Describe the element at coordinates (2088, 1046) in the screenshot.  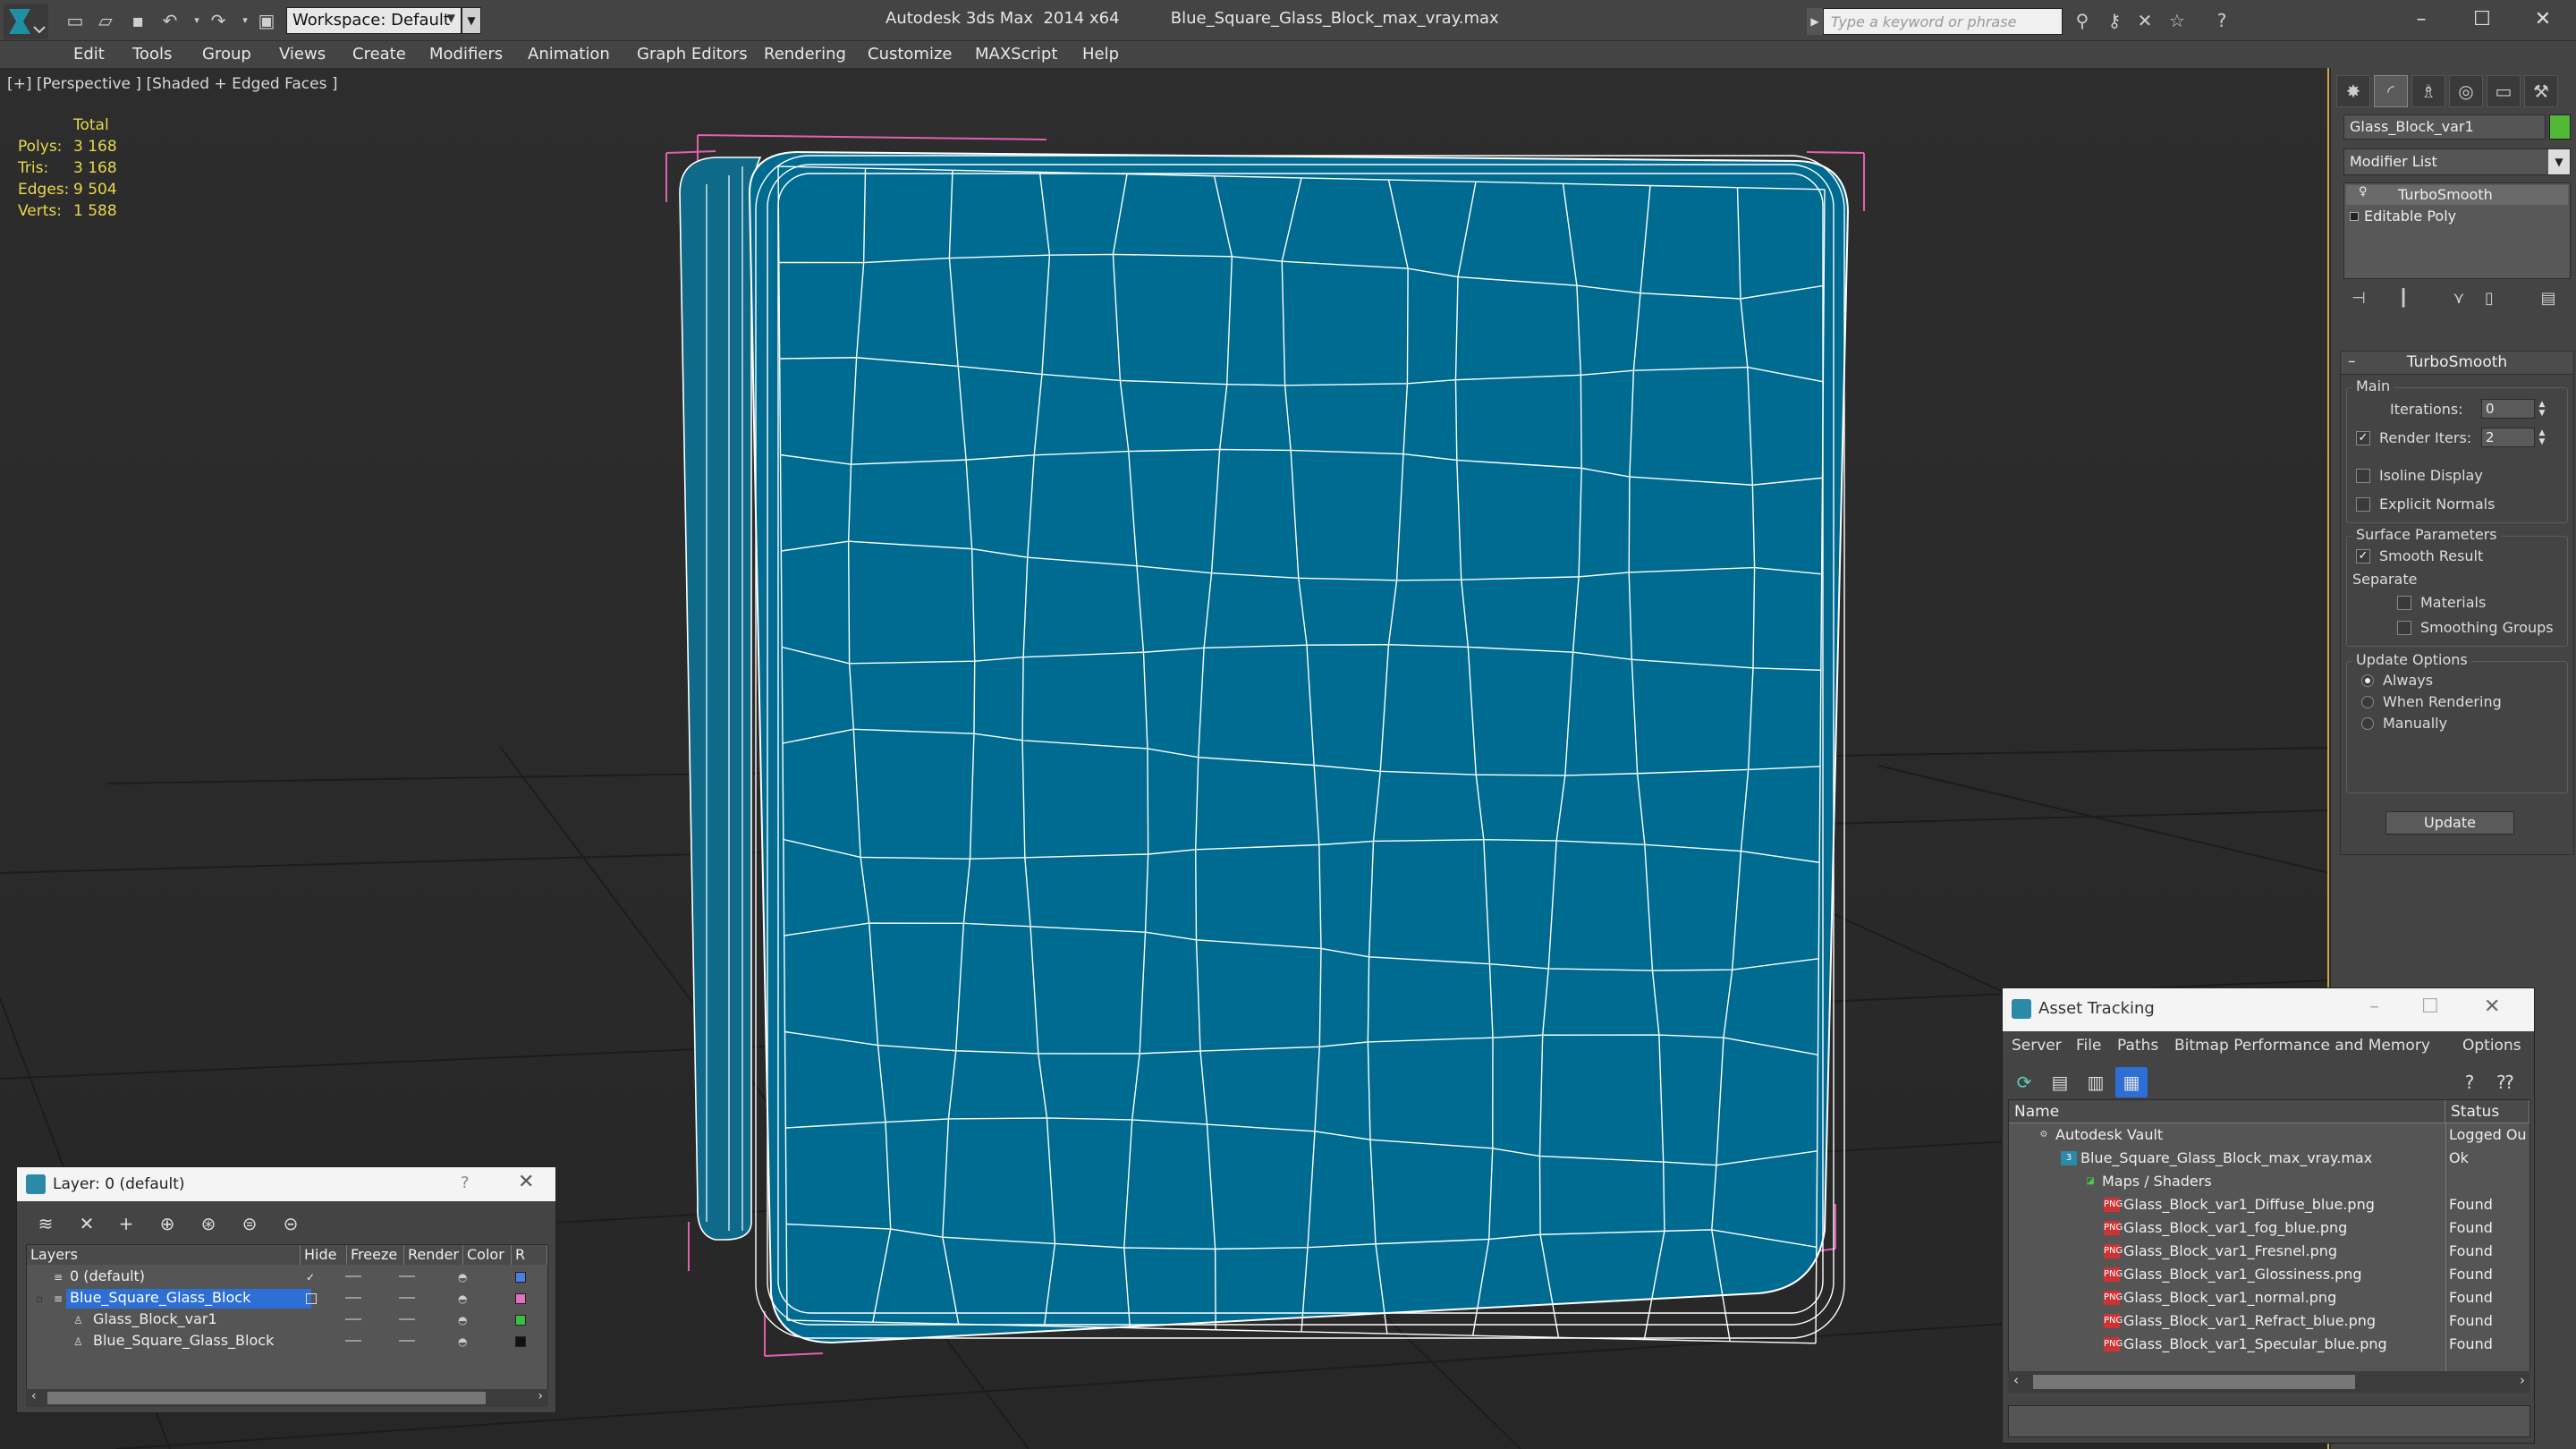
I see `menu-file: File` at that location.